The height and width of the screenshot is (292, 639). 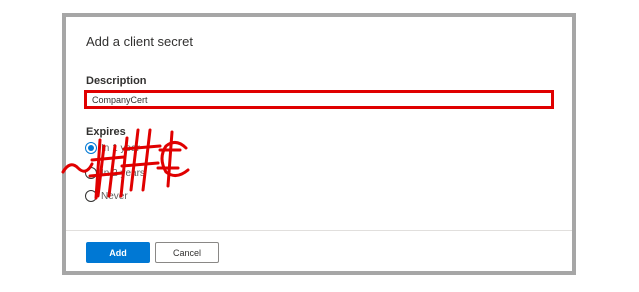 I want to click on expires-option-label: In 2 years, so click(x=123, y=173).